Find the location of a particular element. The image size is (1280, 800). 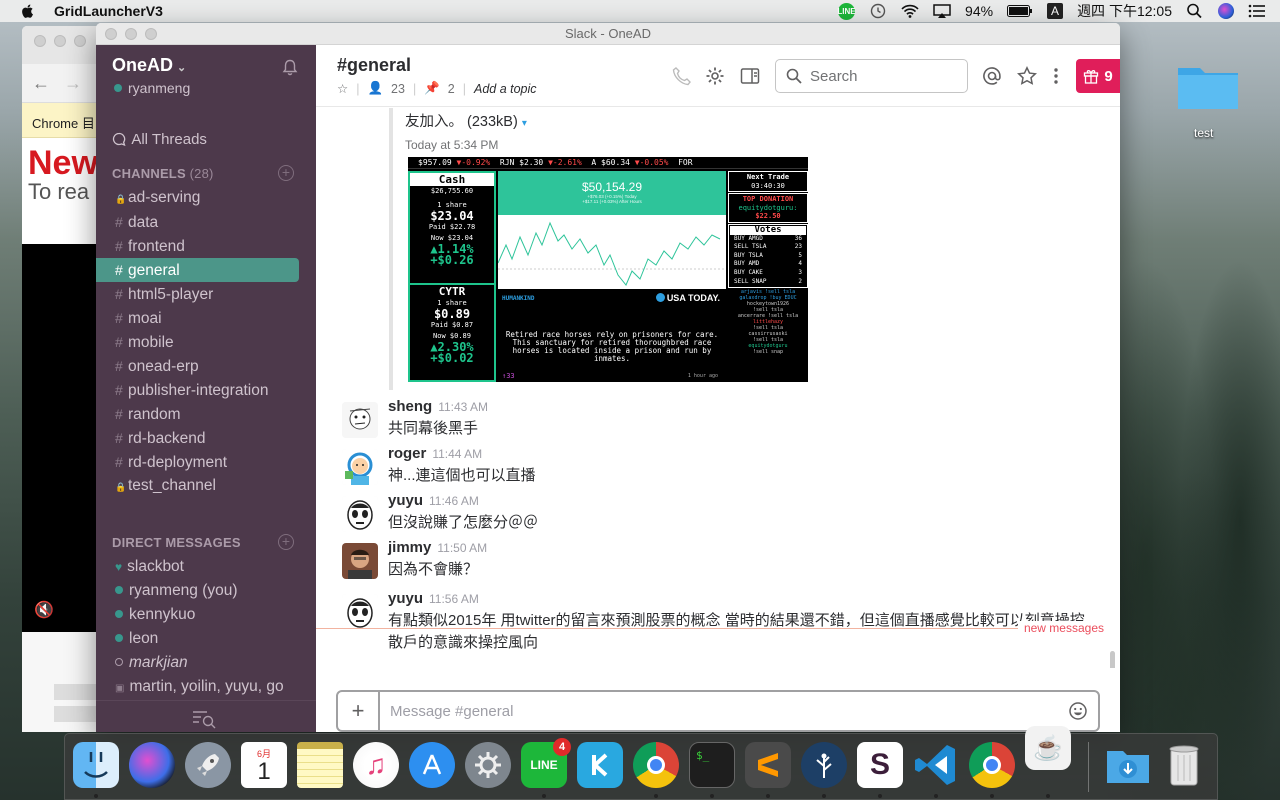

member-icon: 👤 is located at coordinates (375, 88).